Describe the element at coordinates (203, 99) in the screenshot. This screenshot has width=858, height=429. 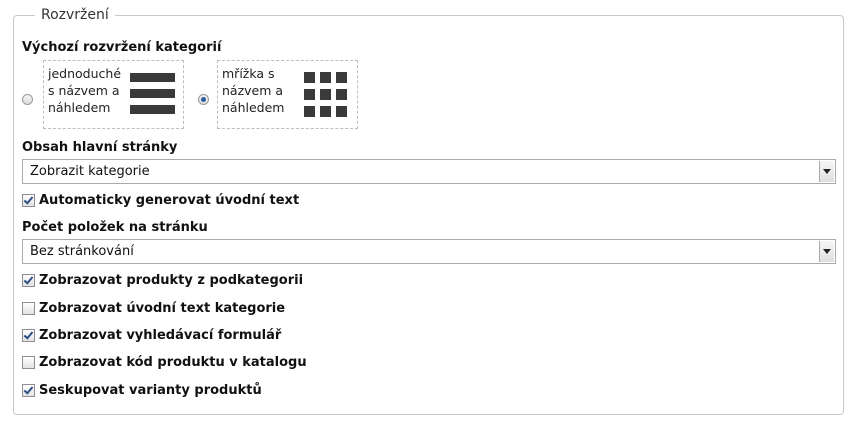
I see `radio-layout-grid` at that location.